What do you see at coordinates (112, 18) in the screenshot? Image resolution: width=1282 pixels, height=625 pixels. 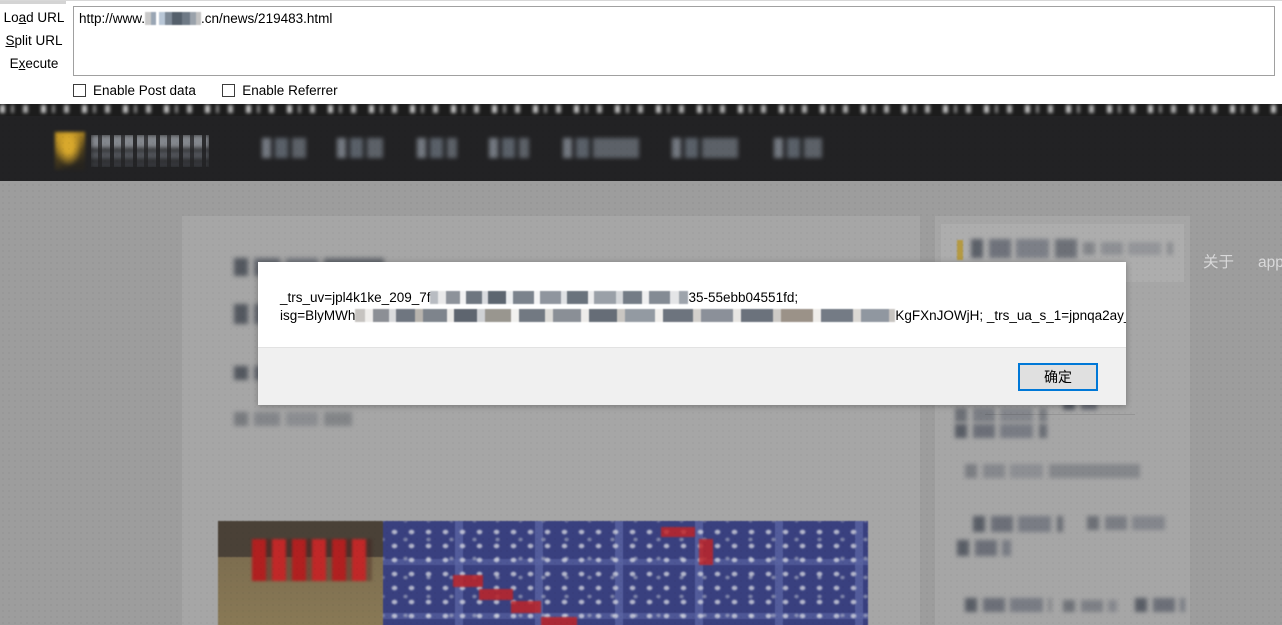 I see `url-prefix-text: http://www.` at bounding box center [112, 18].